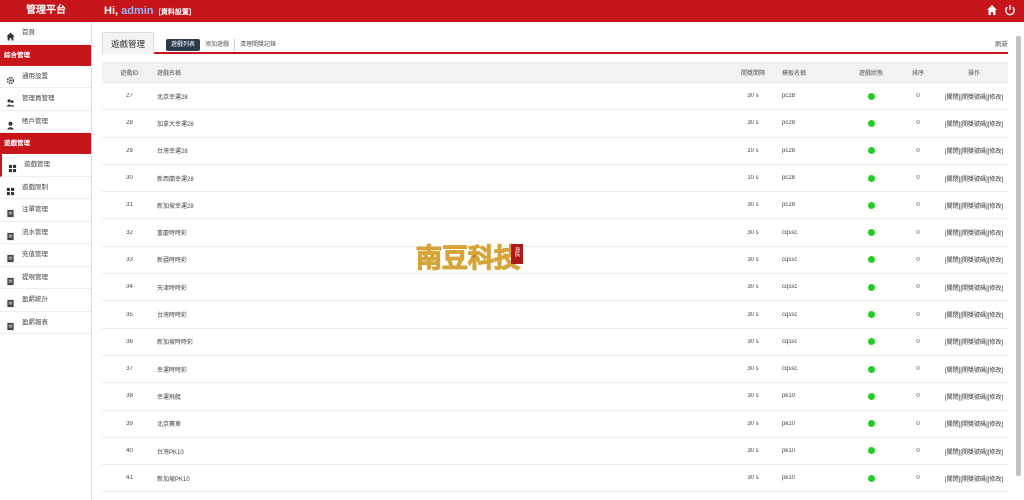 The height and width of the screenshot is (500, 1024). Describe the element at coordinates (45, 77) in the screenshot. I see `sidebar-item-general-settings: 通用設置` at that location.